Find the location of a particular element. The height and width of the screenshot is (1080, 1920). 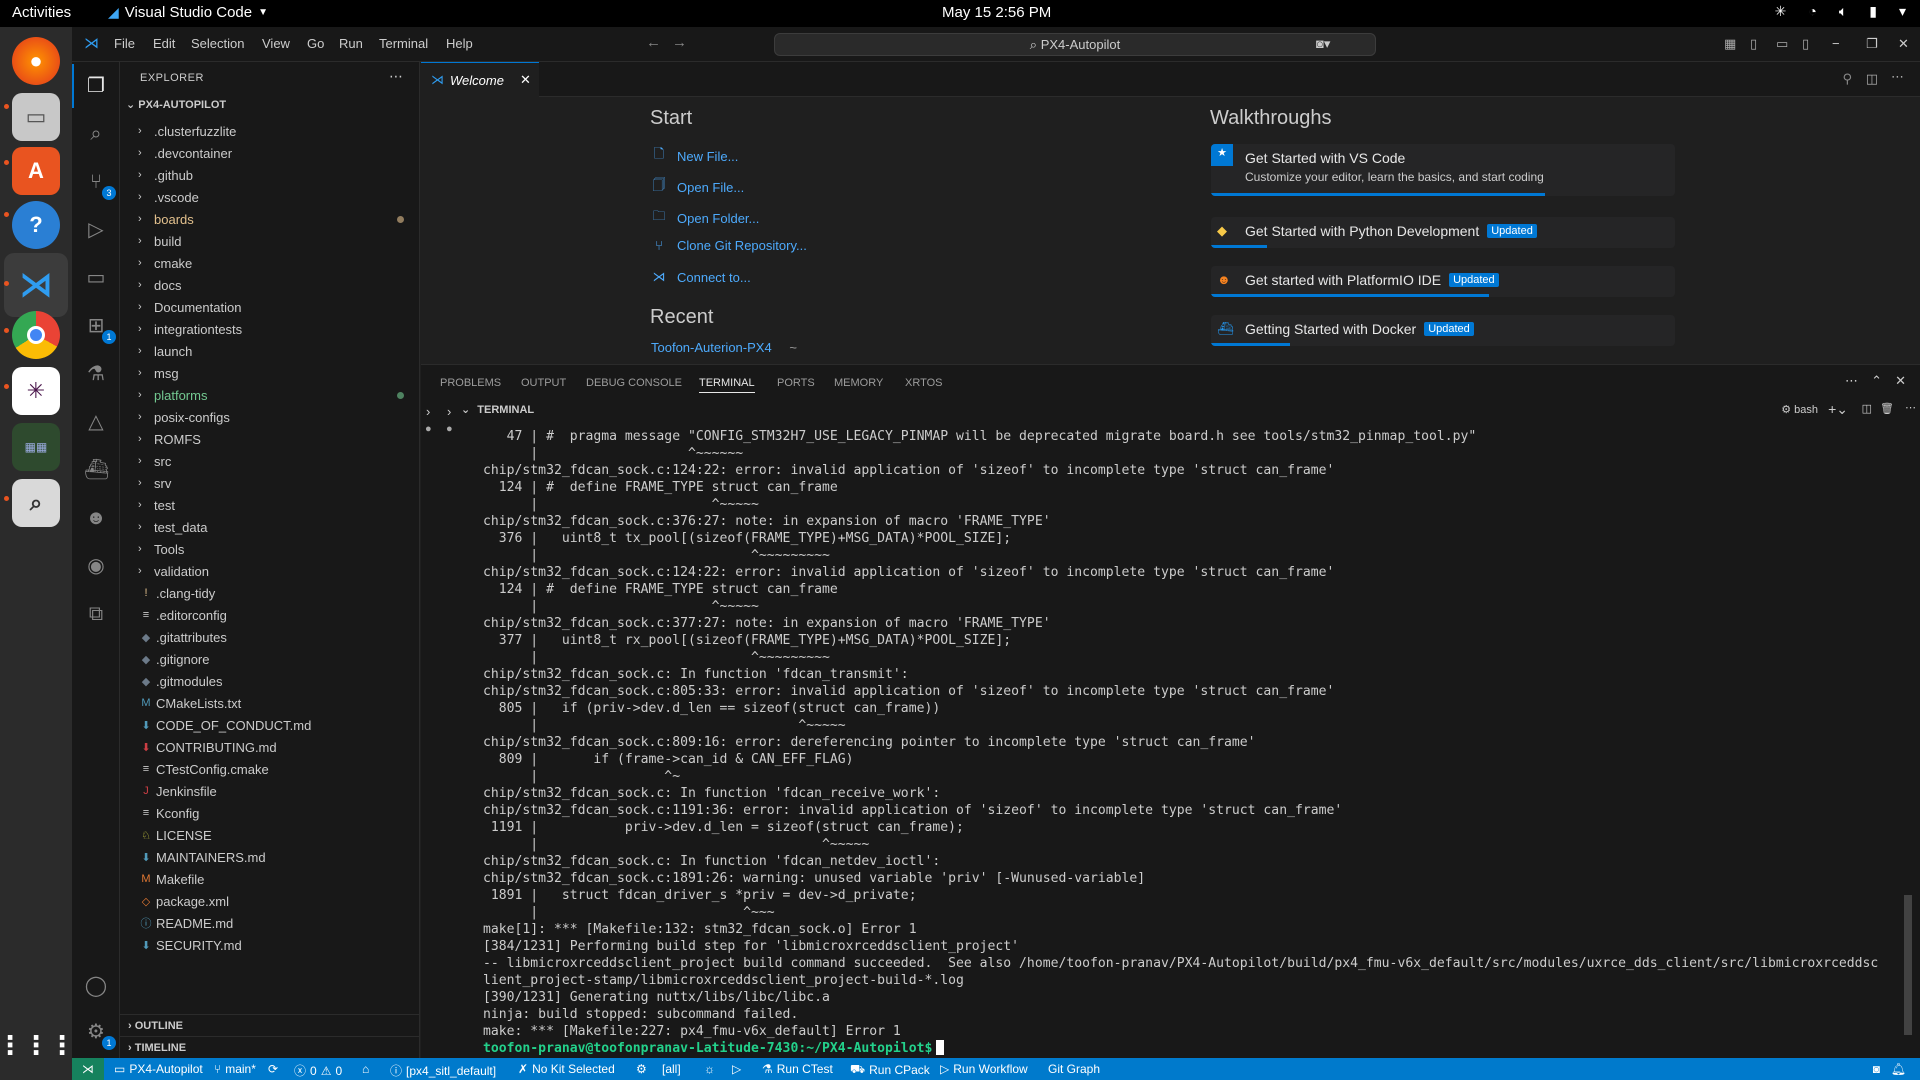

split-terminal-icon: ◫ is located at coordinates (1867, 408).